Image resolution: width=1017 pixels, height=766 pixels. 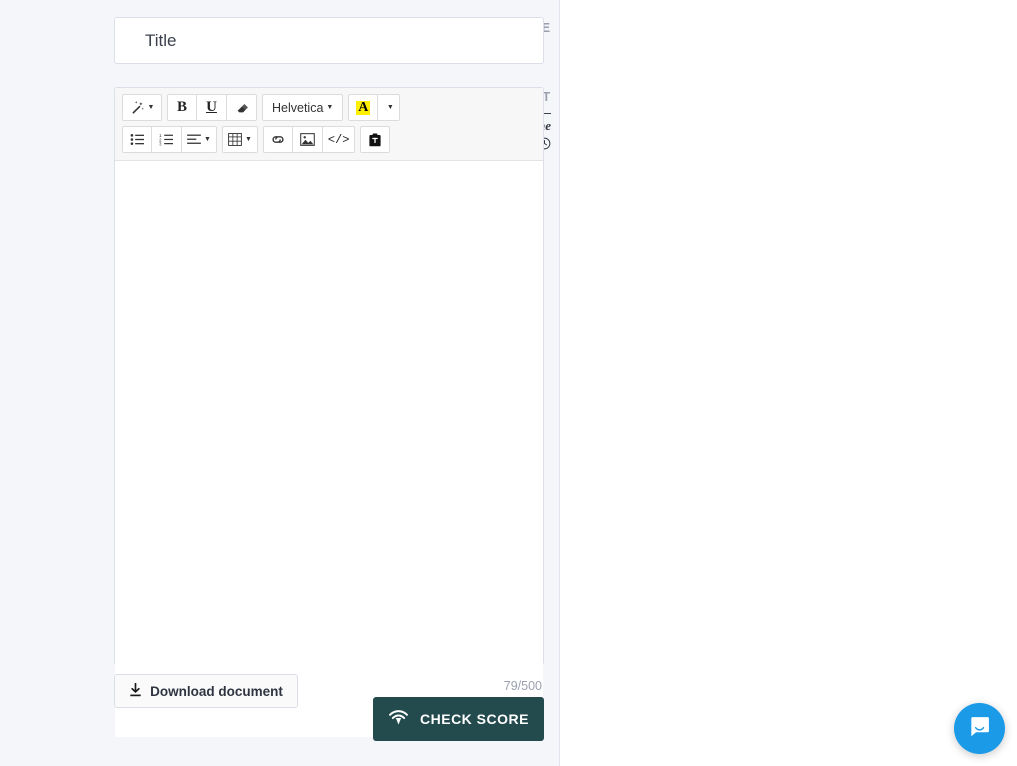 I want to click on magic-group: ▼, so click(x=142, y=107).